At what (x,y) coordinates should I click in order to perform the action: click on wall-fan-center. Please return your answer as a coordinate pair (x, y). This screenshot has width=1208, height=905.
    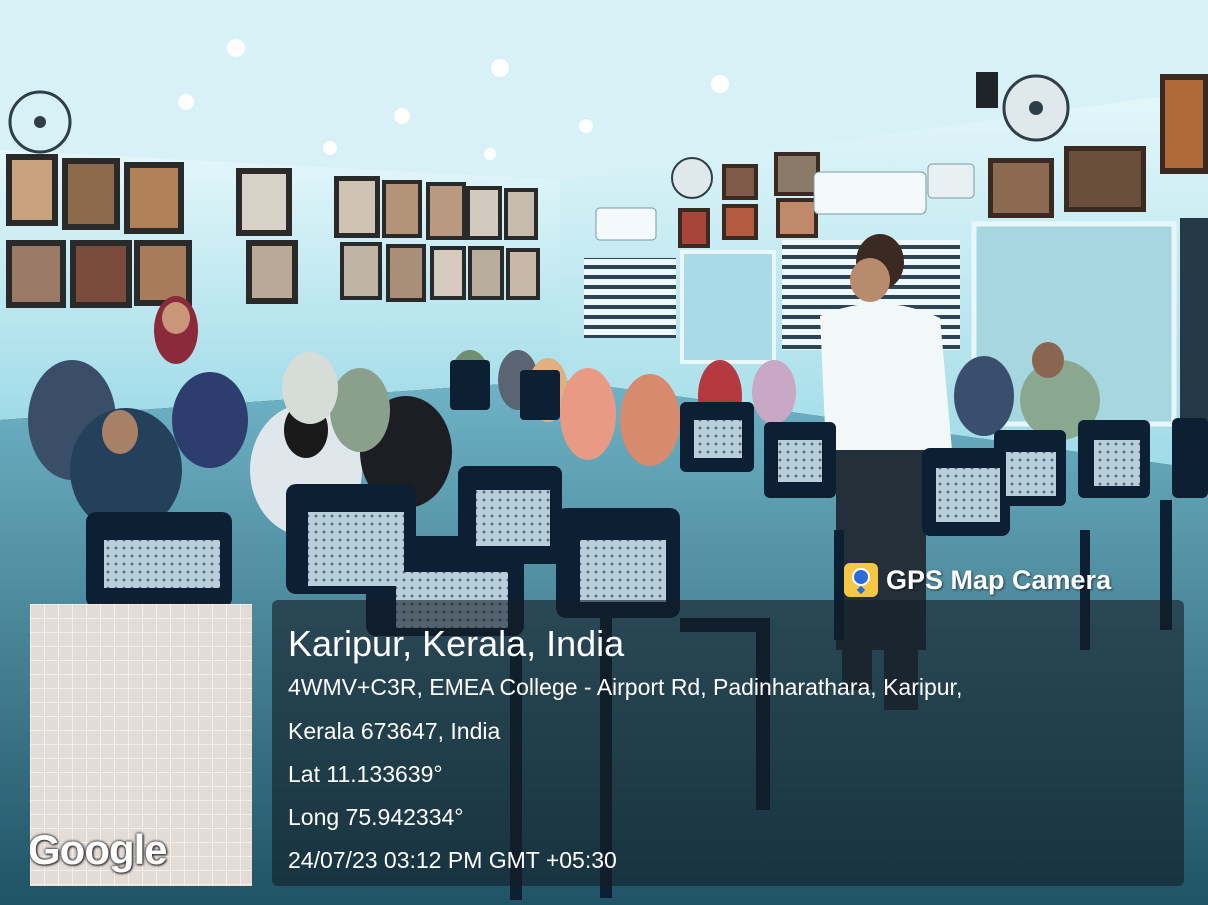
    Looking at the image, I should click on (692, 178).